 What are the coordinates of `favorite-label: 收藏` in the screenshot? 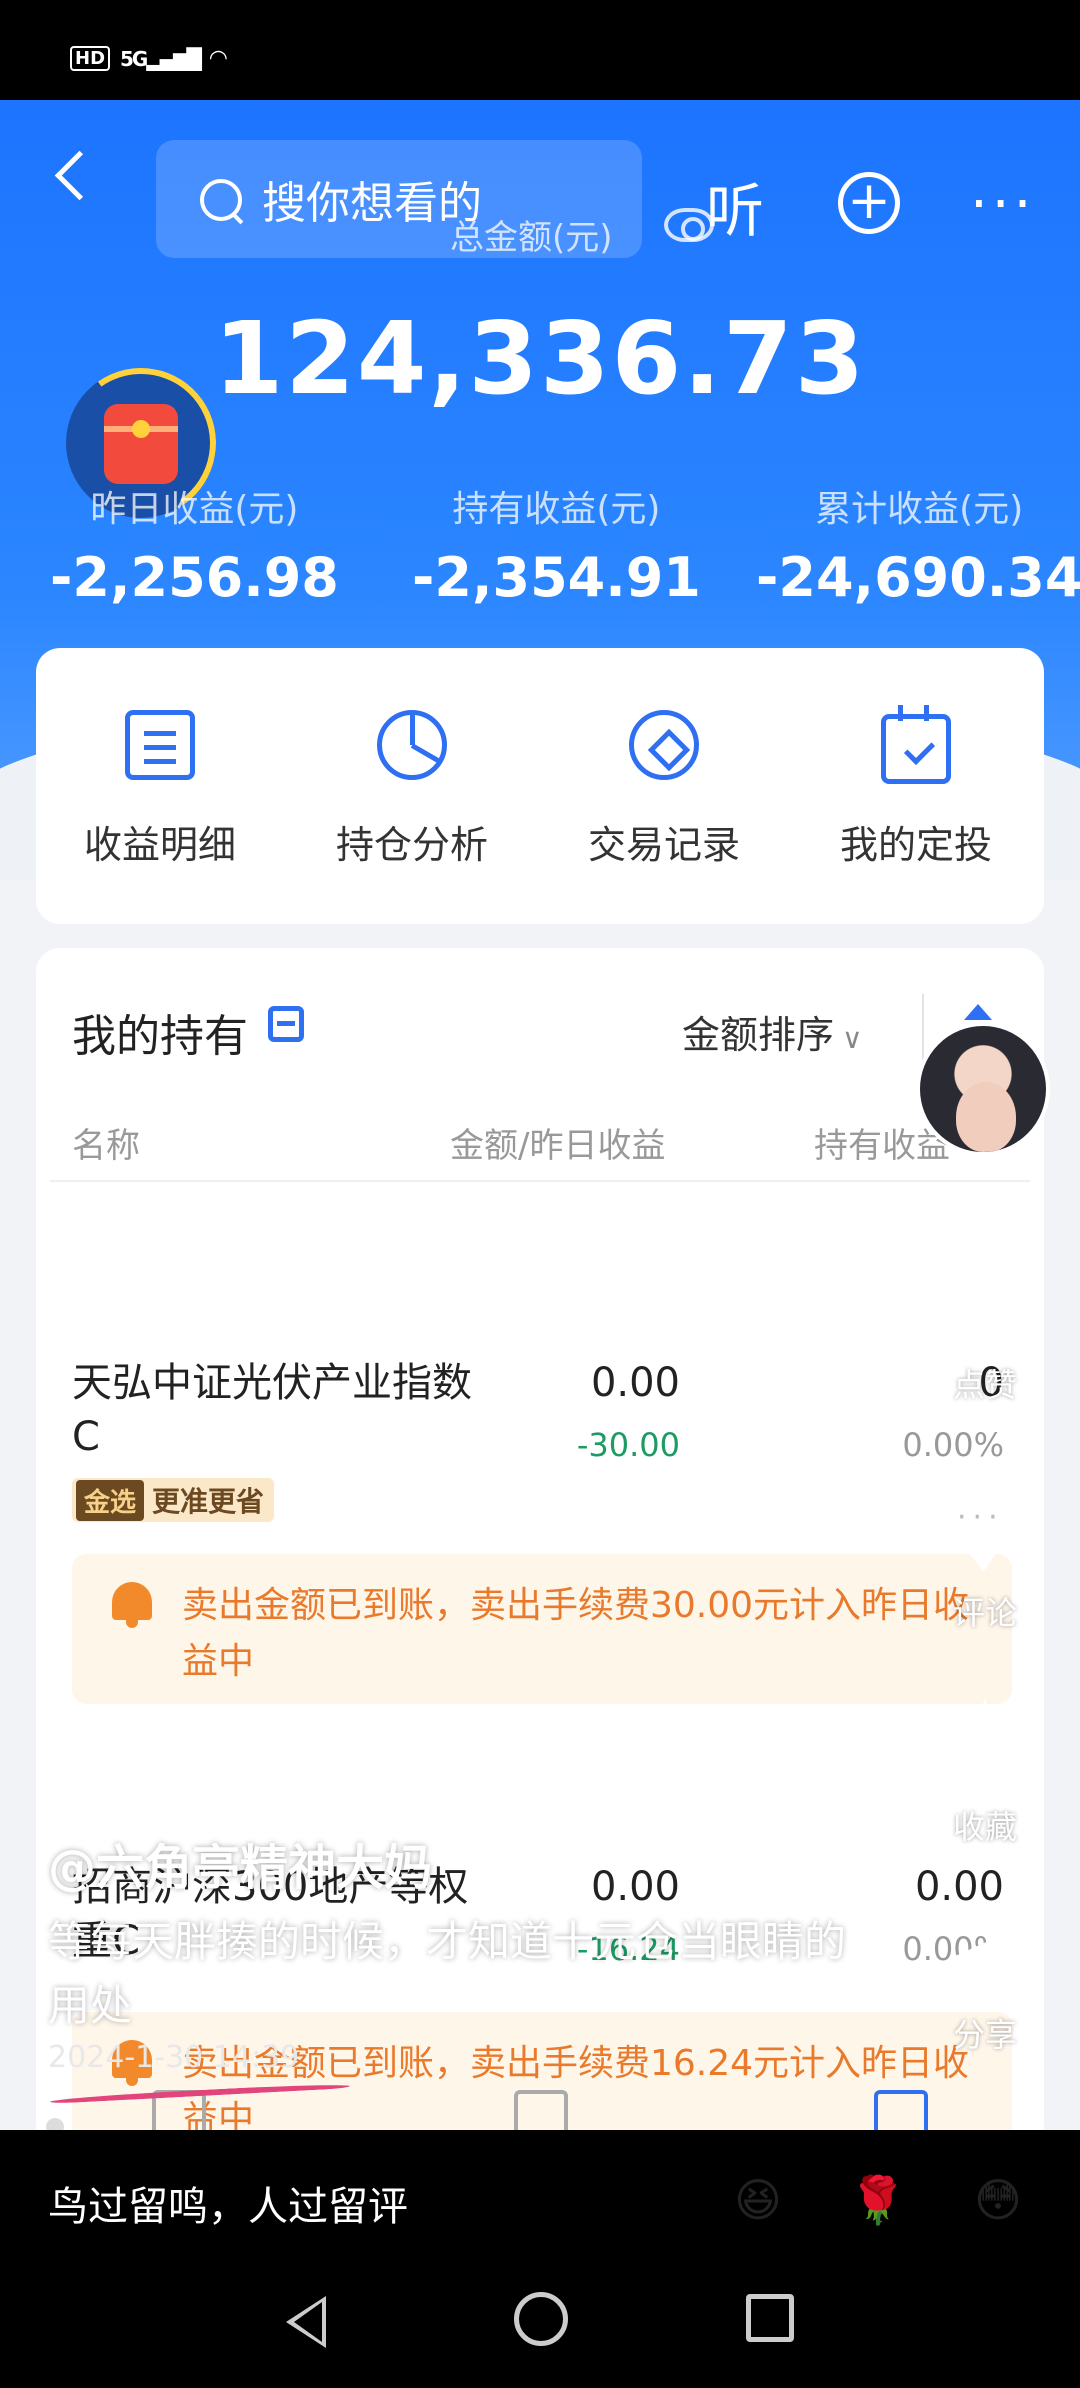 It's located at (984, 1827).